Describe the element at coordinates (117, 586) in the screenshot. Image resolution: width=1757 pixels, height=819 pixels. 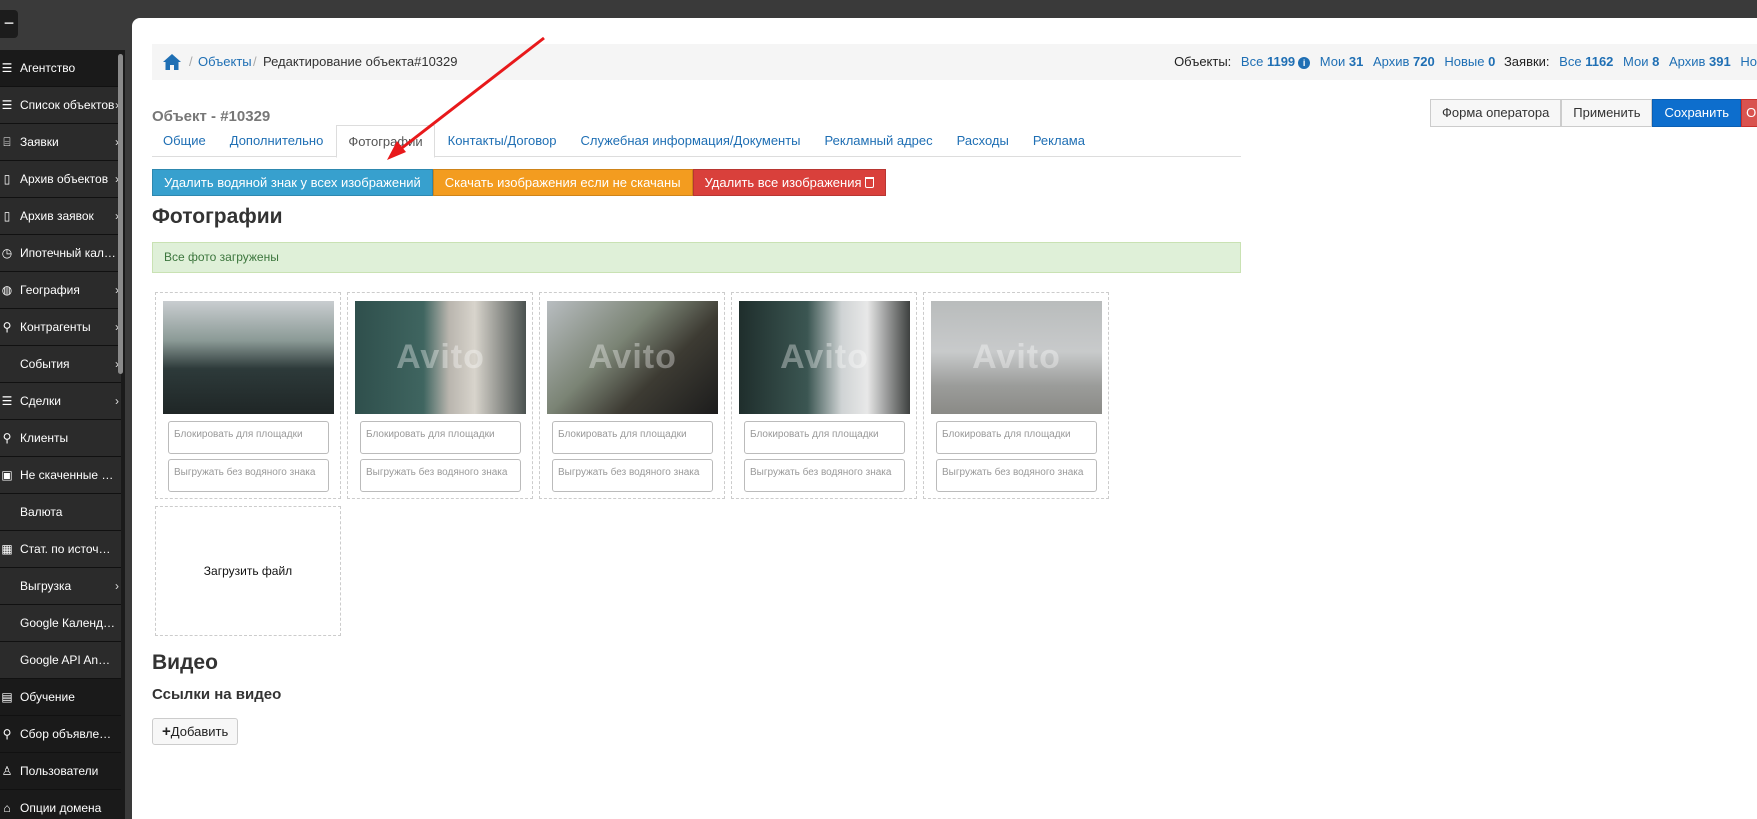
I see `chevron-right-icon: ›` at that location.